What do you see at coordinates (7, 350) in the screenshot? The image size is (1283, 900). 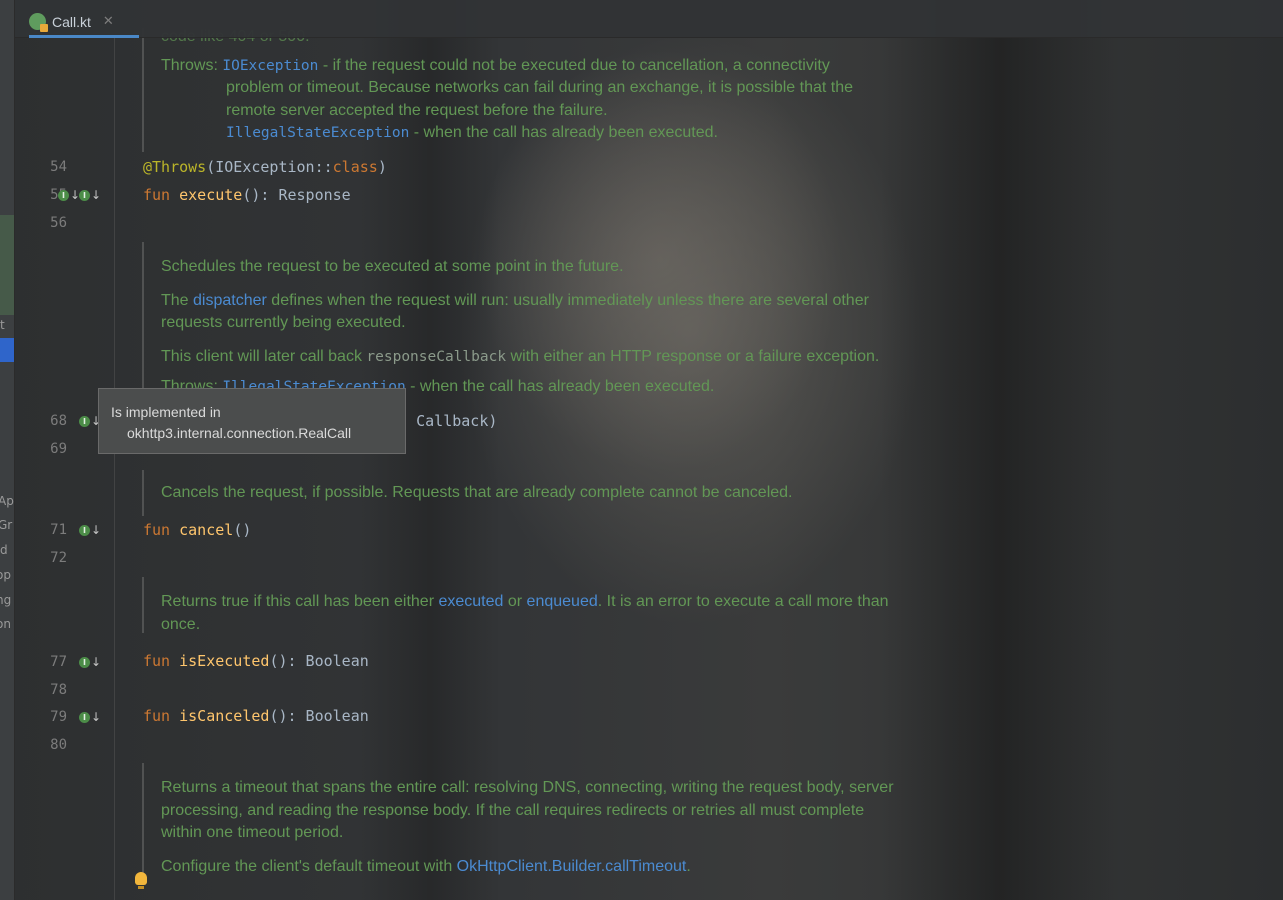 I see `project-panel-selection` at bounding box center [7, 350].